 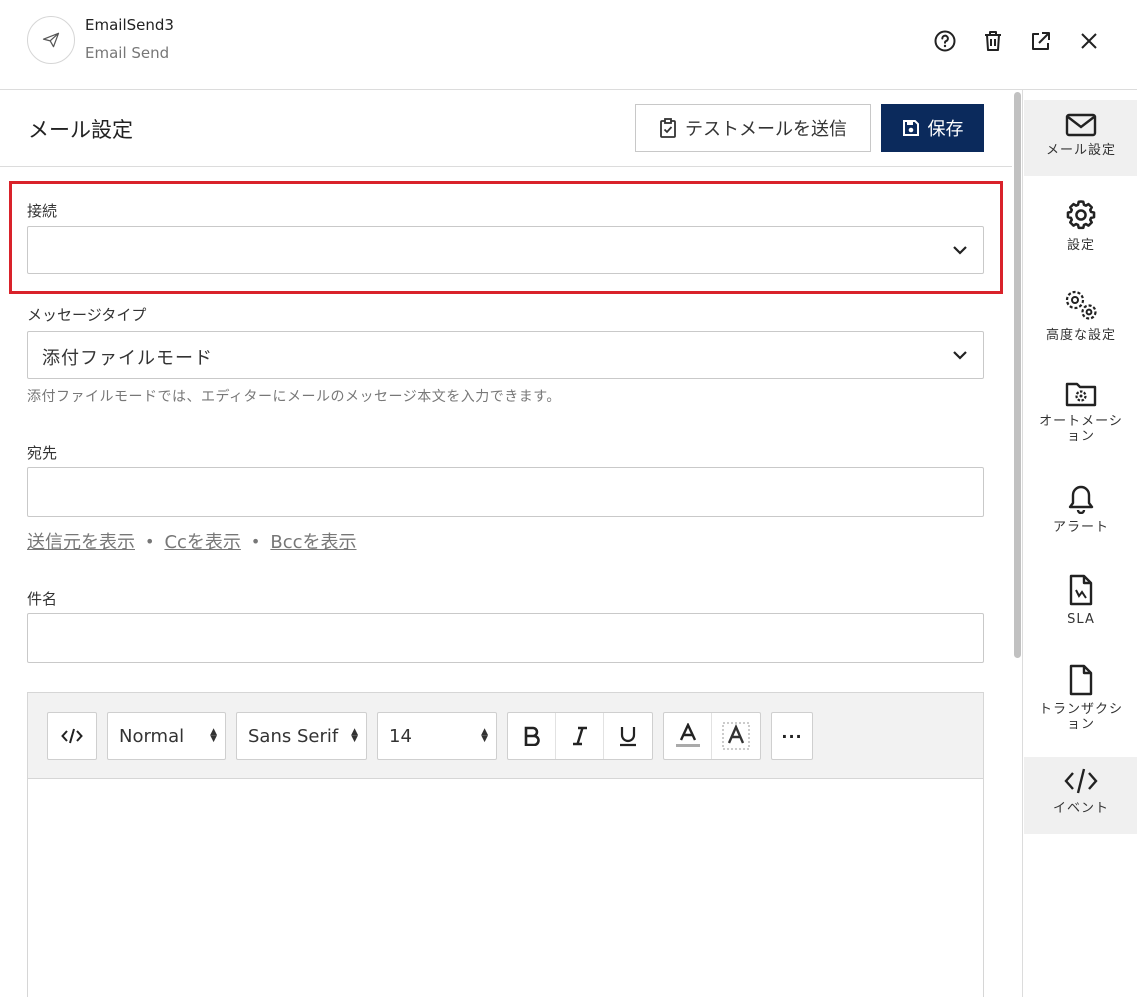 I want to click on format-select: Normal ▲ ▼, so click(x=166, y=736).